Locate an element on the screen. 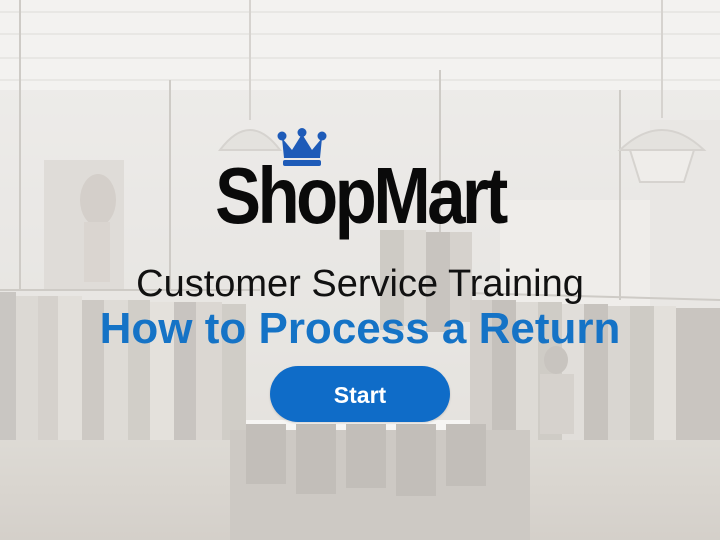 The image size is (720, 540). course-title: How to Process a Return is located at coordinates (360, 328).